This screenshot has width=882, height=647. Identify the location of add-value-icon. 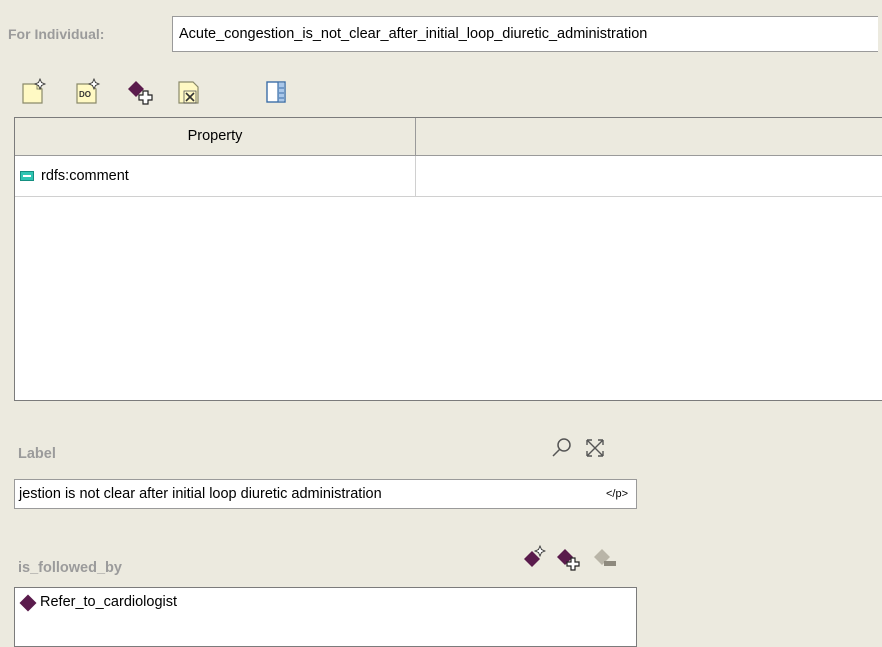
(140, 92).